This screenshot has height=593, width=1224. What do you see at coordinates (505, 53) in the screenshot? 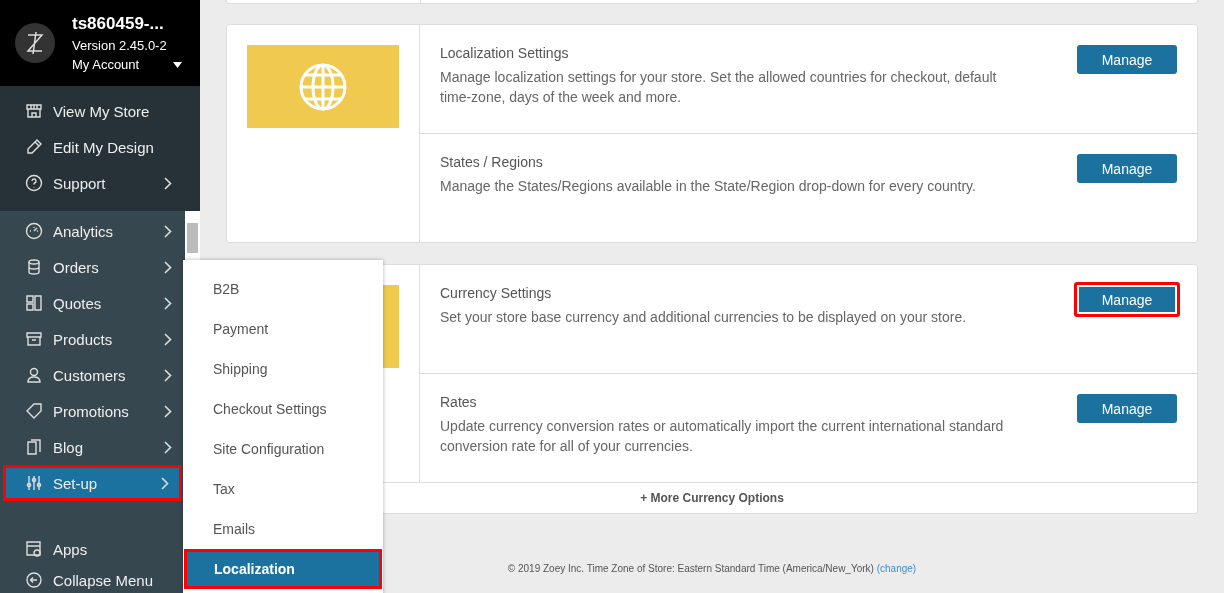
I see `setting-title: Localization Settings` at bounding box center [505, 53].